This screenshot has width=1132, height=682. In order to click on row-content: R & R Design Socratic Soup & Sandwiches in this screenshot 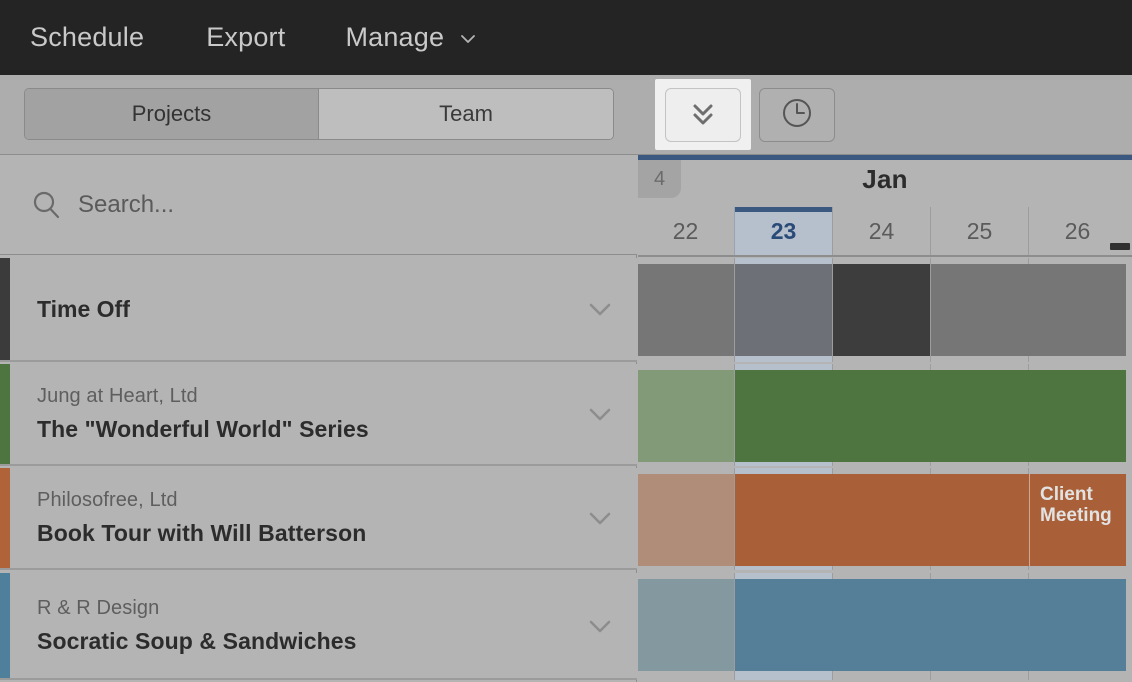, I will do `click(323, 625)`.